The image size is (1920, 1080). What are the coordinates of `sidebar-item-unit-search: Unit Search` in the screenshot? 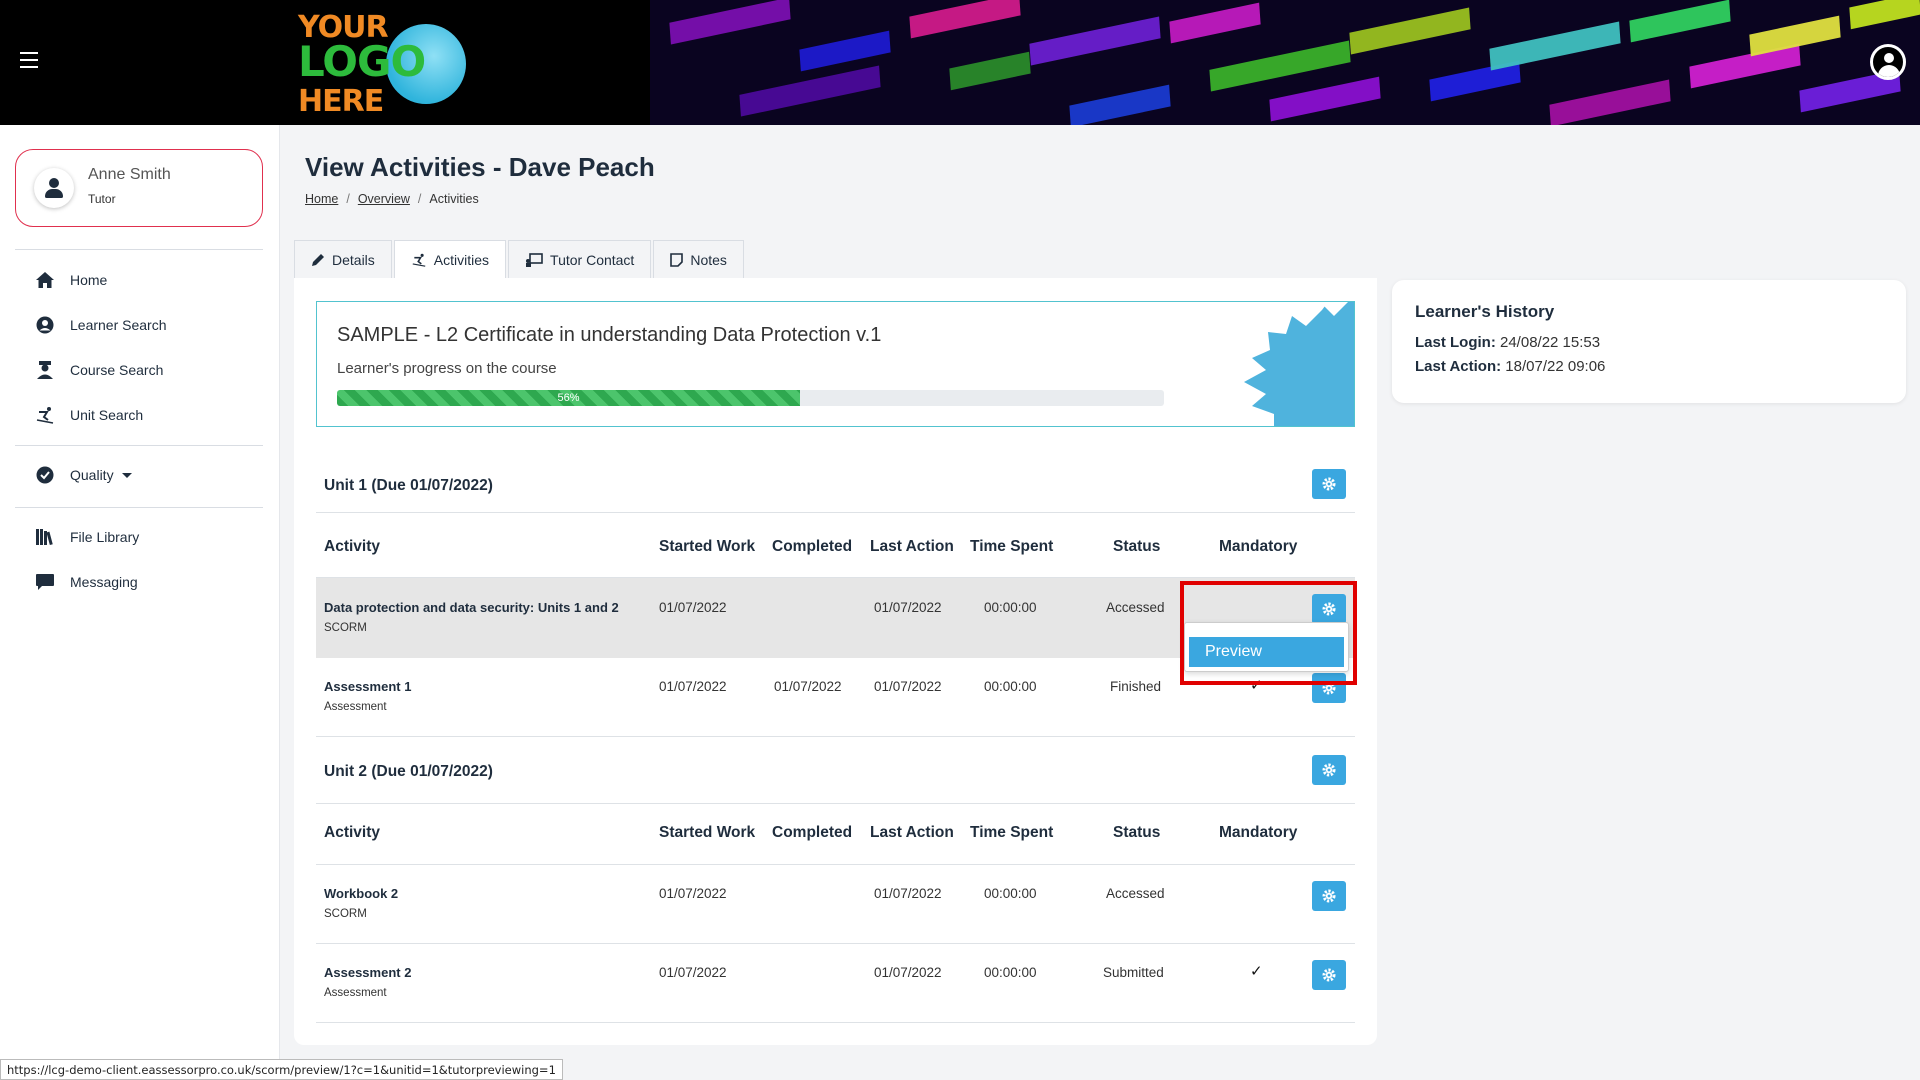 It's located at (88, 415).